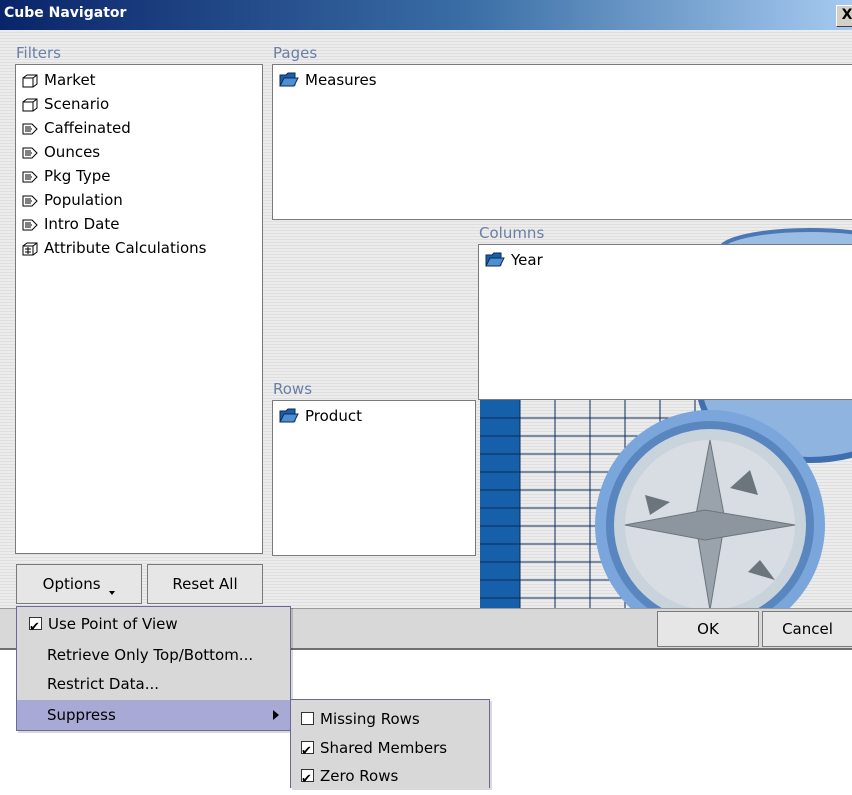  Describe the element at coordinates (81, 715) in the screenshot. I see `menu-item-label: Suppress` at that location.